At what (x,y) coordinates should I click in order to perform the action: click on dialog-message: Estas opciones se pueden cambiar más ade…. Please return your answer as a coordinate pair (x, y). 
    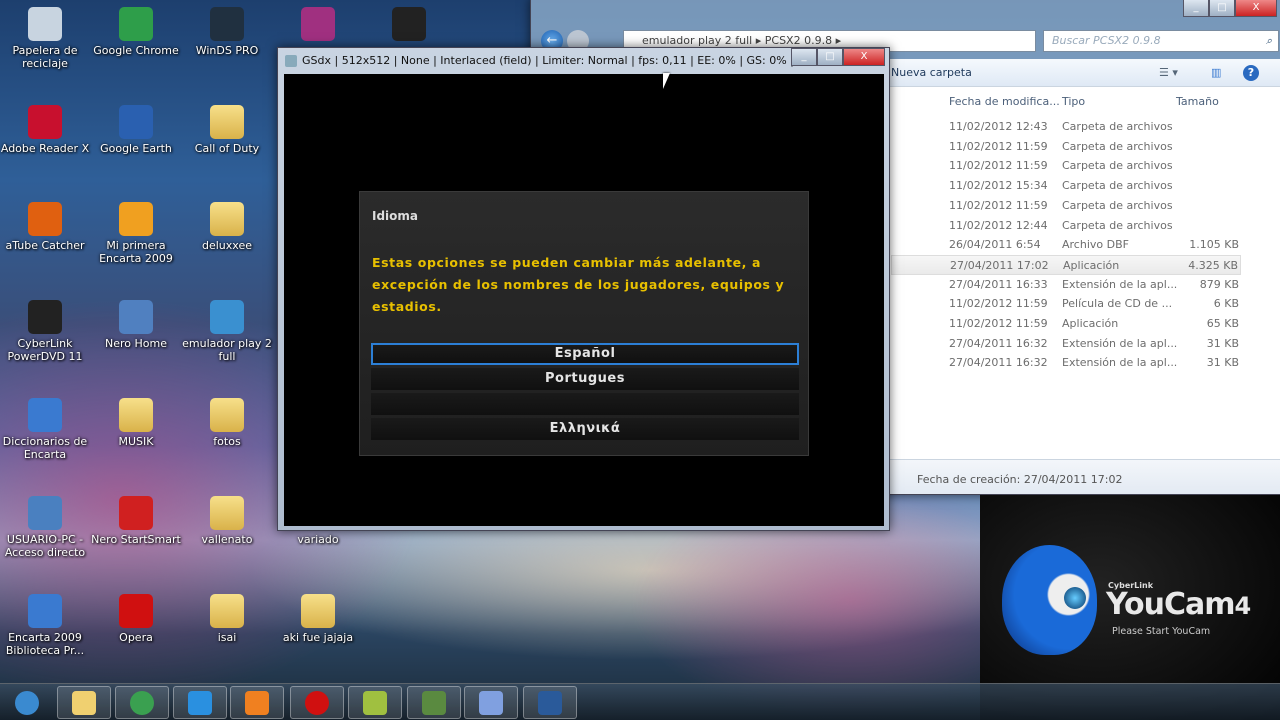
    Looking at the image, I should click on (578, 284).